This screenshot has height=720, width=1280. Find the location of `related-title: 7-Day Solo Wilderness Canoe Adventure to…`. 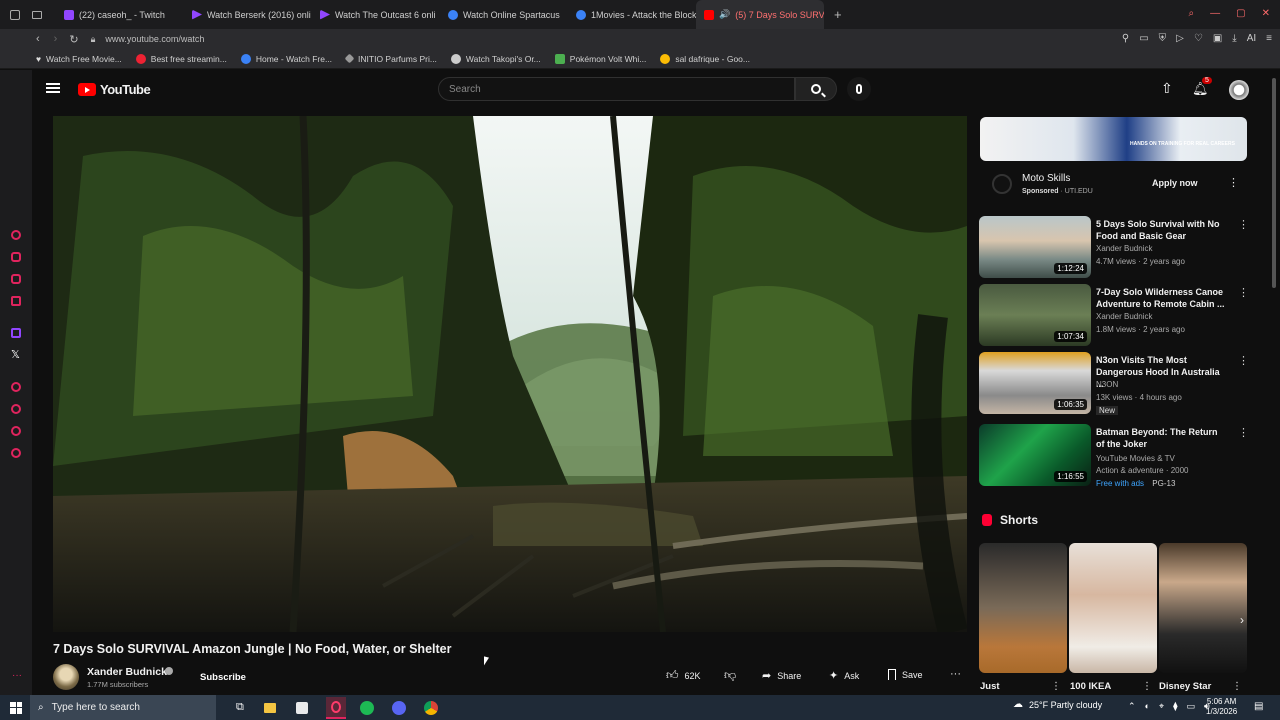

related-title: 7-Day Solo Wilderness Canoe Adventure to… is located at coordinates (1161, 298).